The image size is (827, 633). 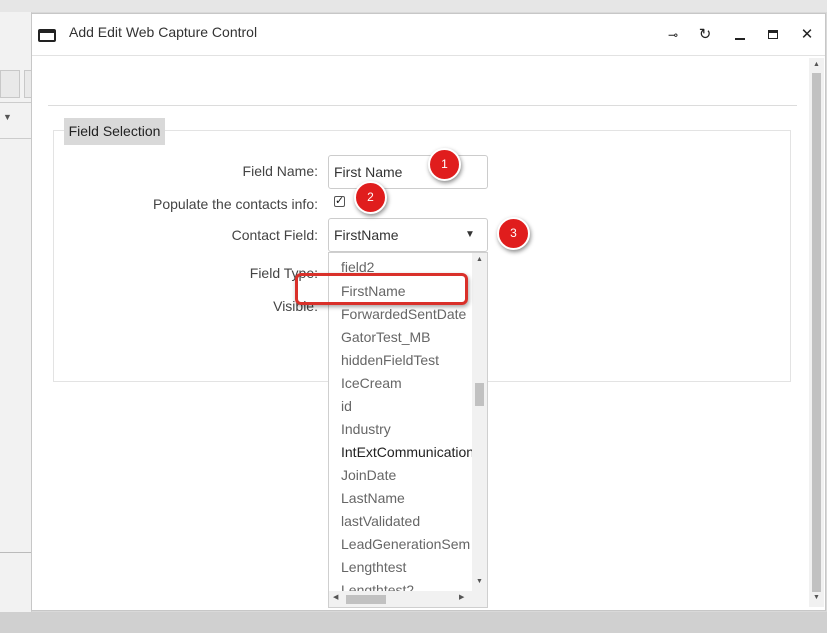 What do you see at coordinates (10, 84) in the screenshot?
I see `background-toolbar-button` at bounding box center [10, 84].